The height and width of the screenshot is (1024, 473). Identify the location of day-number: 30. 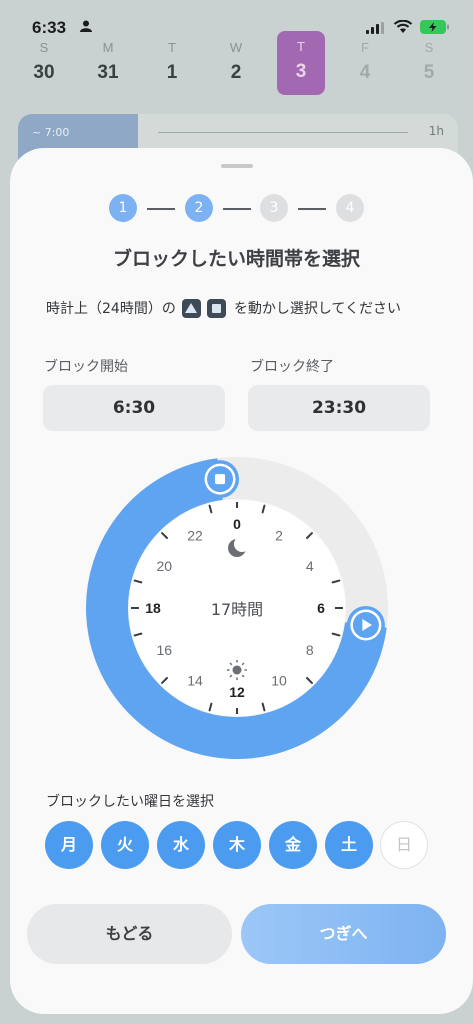
(44, 72).